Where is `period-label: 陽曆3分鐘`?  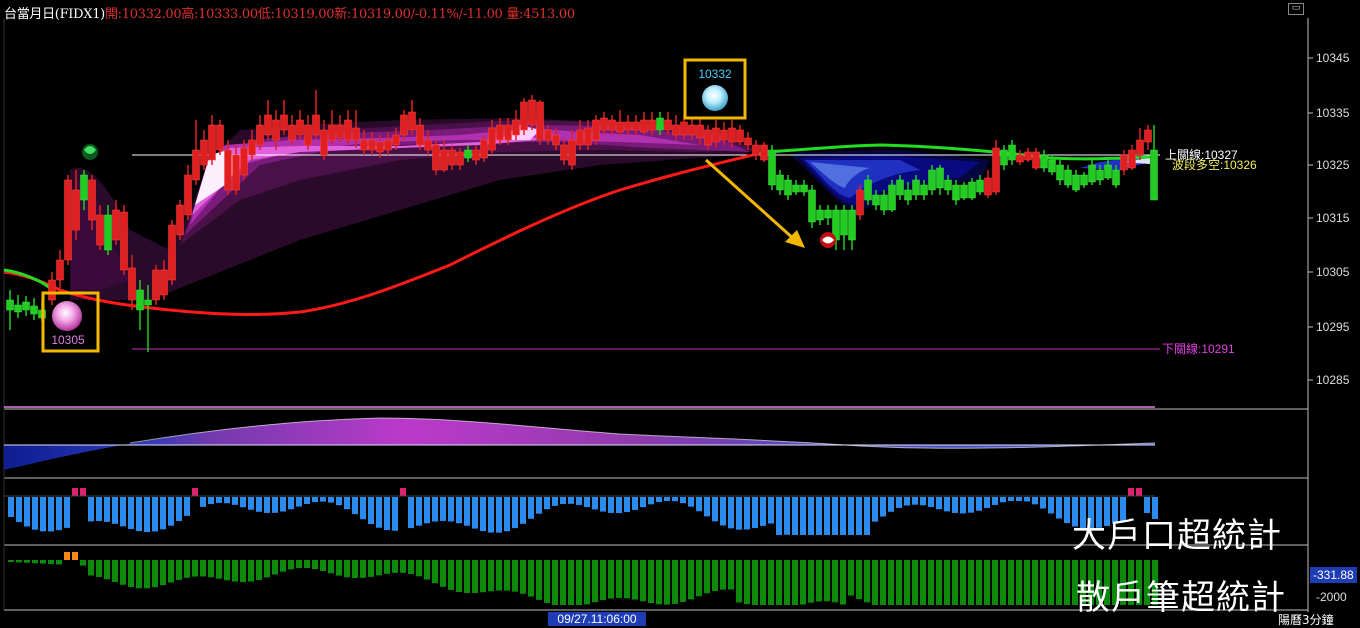 period-label: 陽曆3分鐘 is located at coordinates (1306, 619).